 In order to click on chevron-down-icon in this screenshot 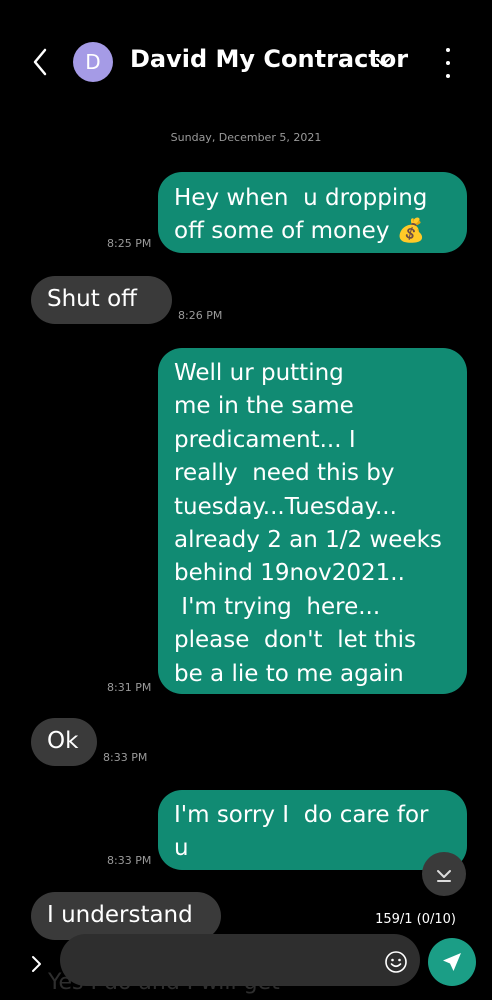, I will do `click(383, 62)`.